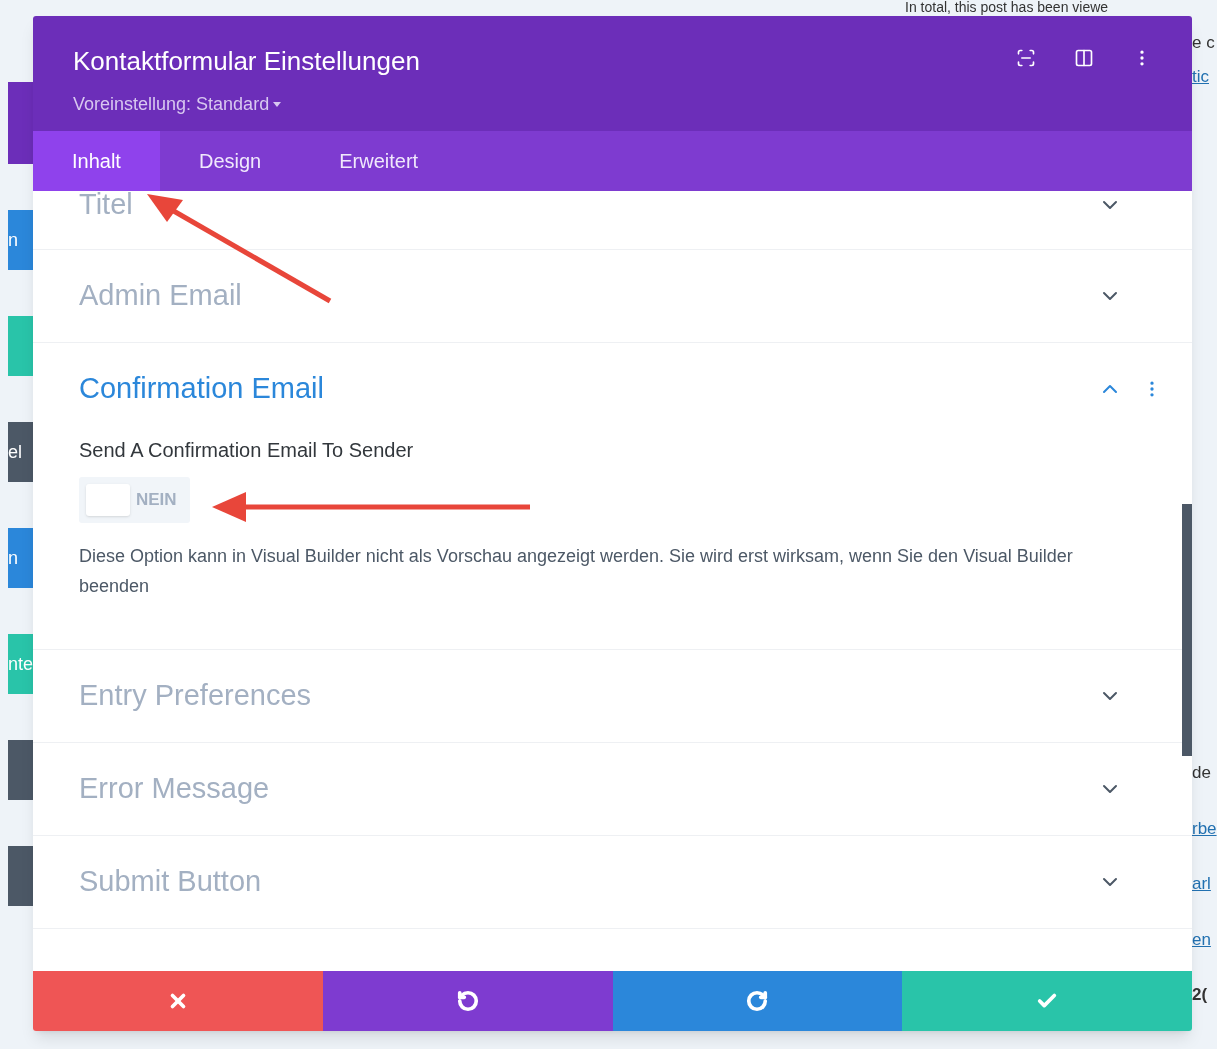  Describe the element at coordinates (1204, 939) in the screenshot. I see `page-text: en` at that location.